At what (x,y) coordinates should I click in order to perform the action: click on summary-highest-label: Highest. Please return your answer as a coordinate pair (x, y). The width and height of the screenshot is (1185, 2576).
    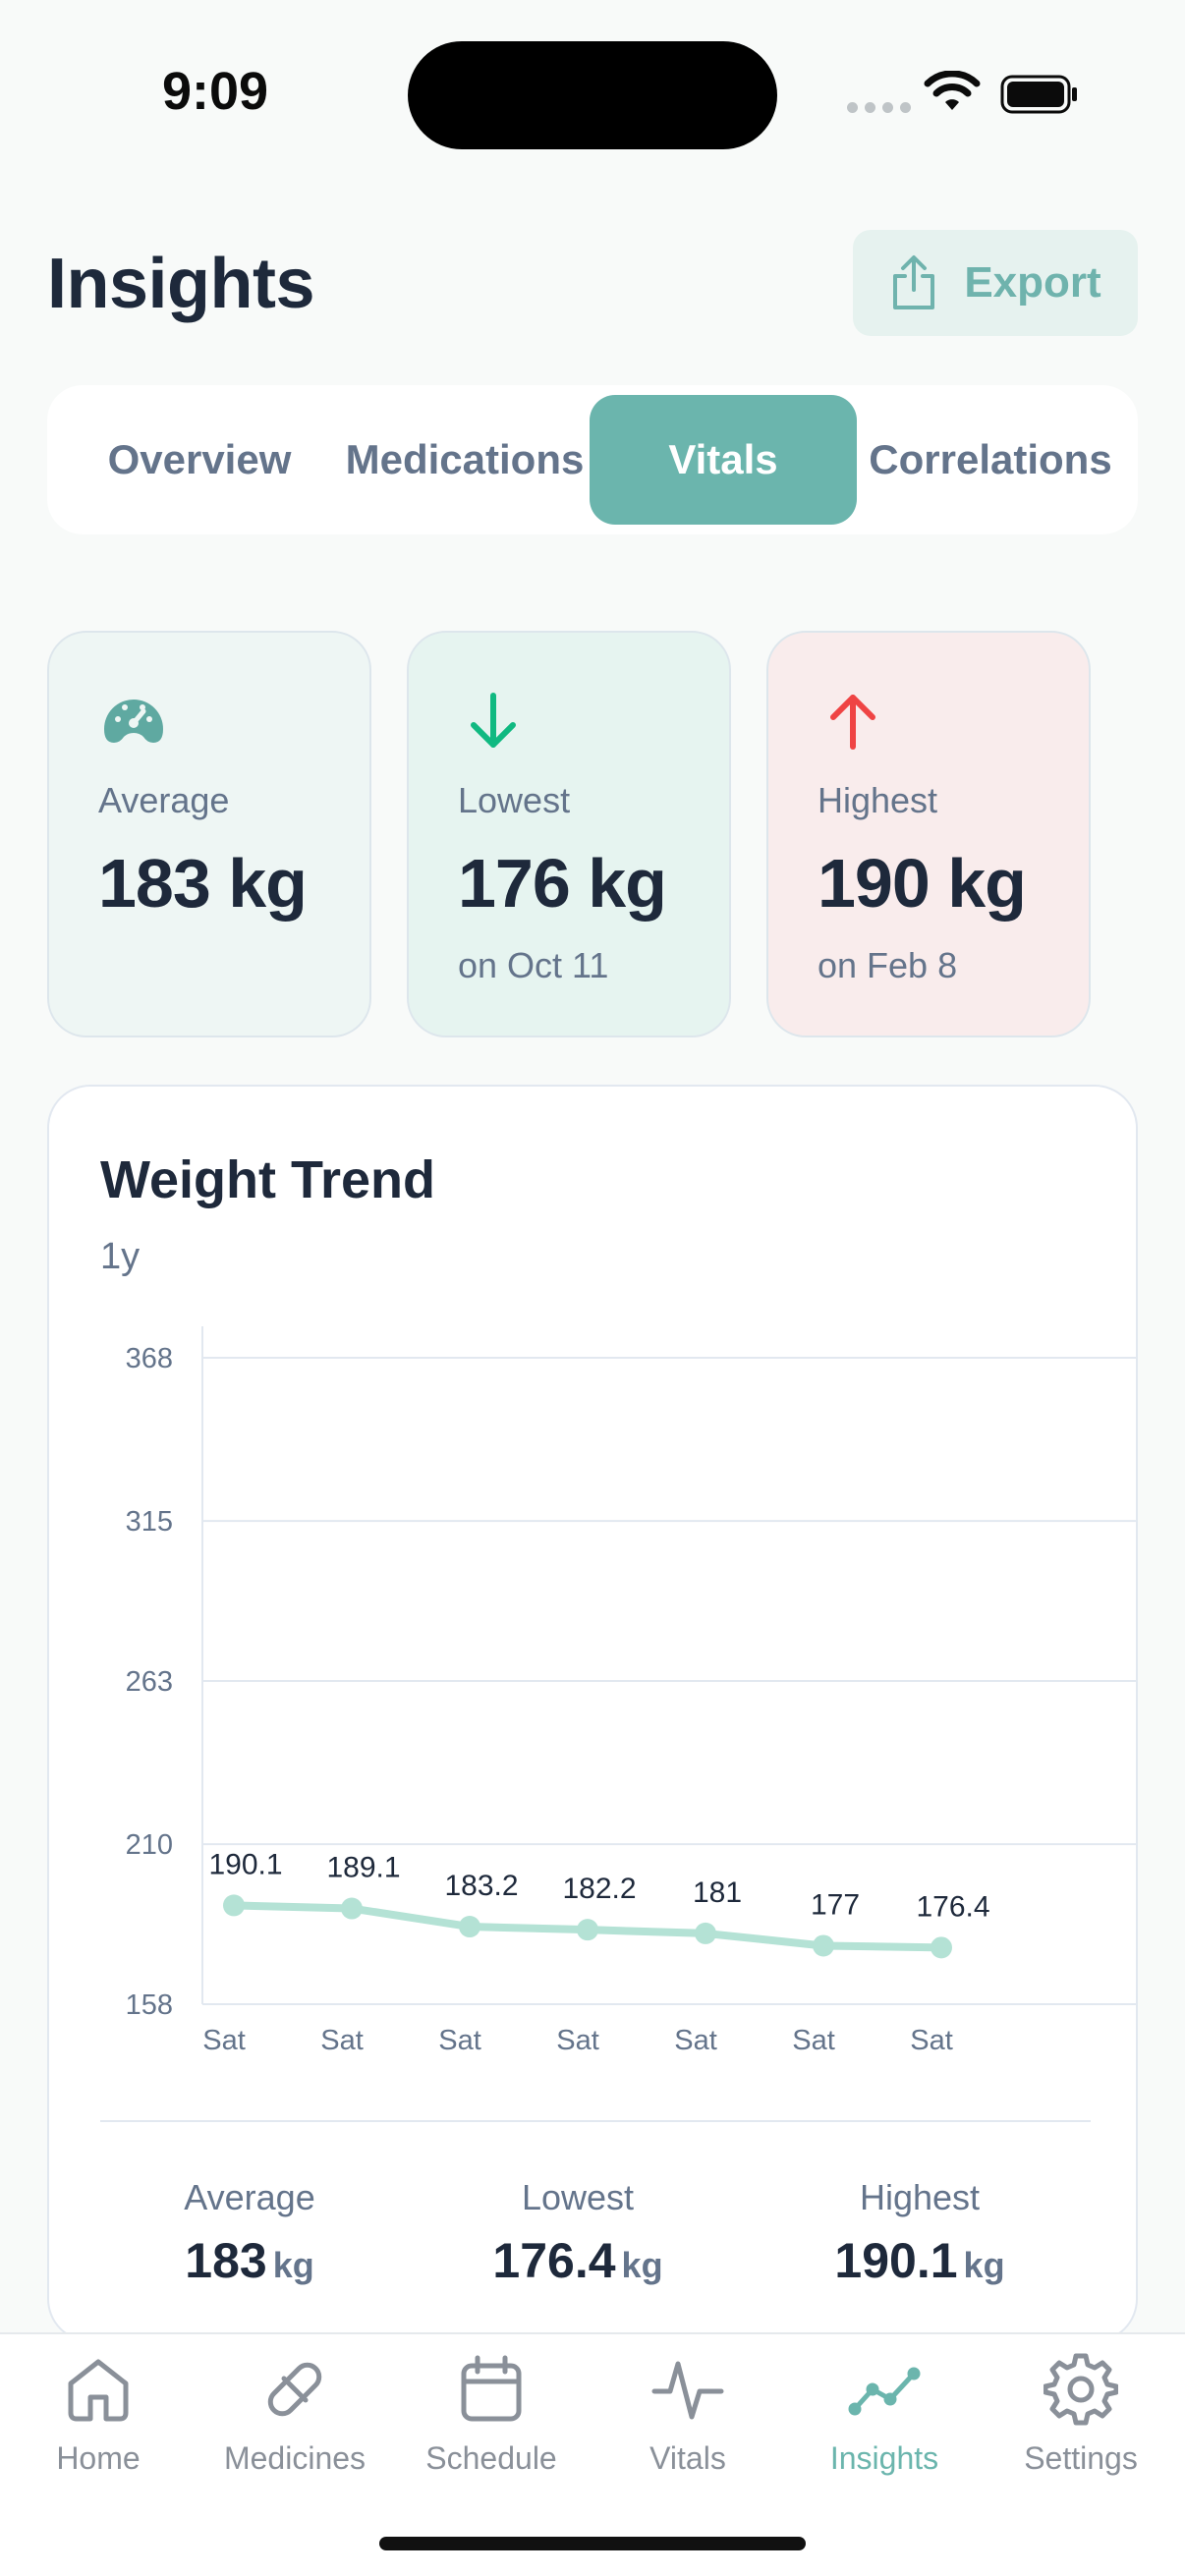
    Looking at the image, I should click on (920, 2197).